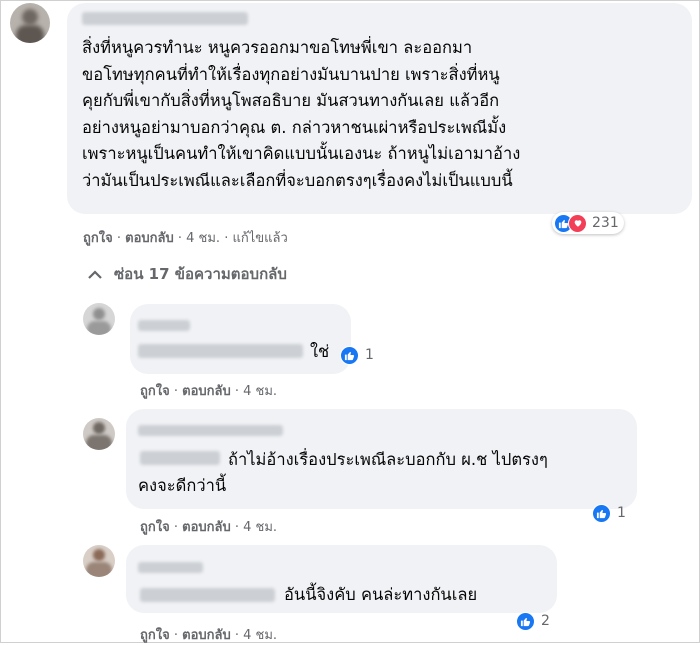 The width and height of the screenshot is (700, 645). Describe the element at coordinates (381, 594) in the screenshot. I see `reply-text: อันนี้จิงคับ คนล่ะทางกันเลย` at that location.